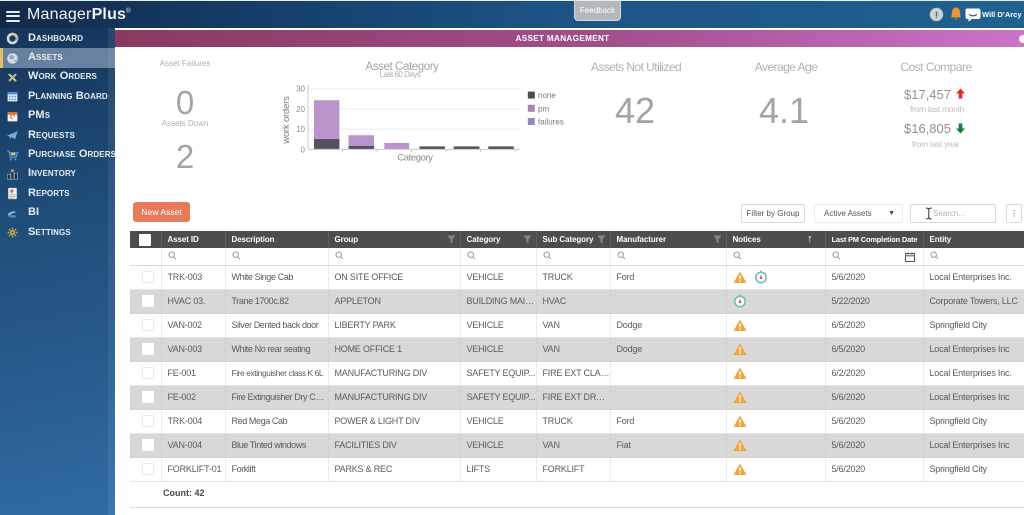 This screenshot has width=1024, height=515. What do you see at coordinates (286, 120) in the screenshot?
I see `svg-text: work orders` at bounding box center [286, 120].